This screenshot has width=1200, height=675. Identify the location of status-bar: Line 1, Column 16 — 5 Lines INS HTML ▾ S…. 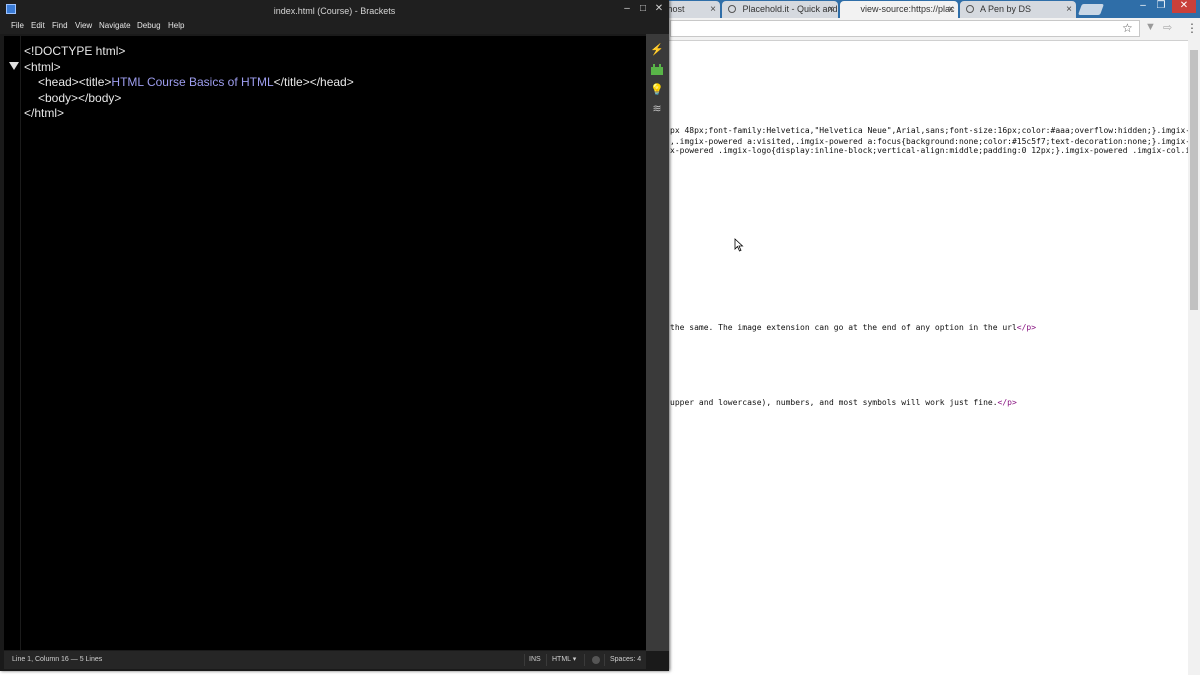
(325, 660).